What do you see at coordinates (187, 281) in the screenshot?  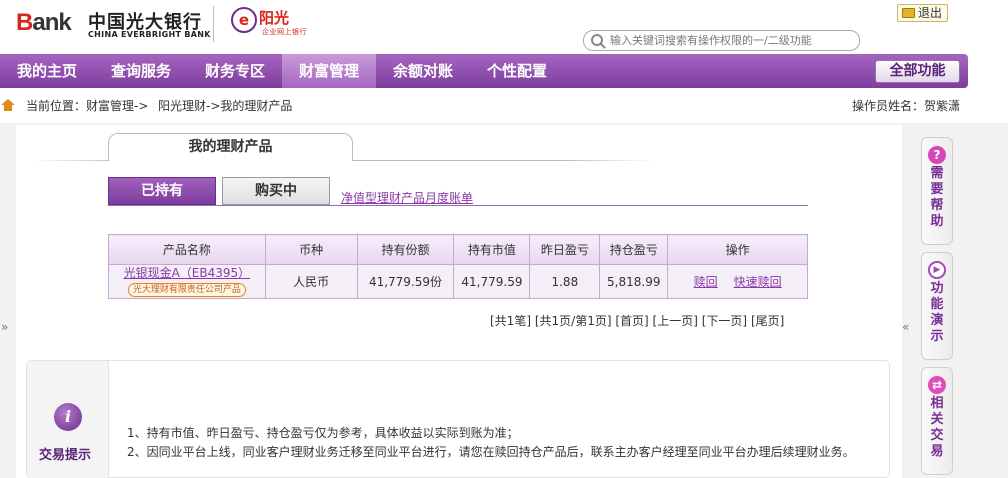 I see `cell-product: 光银现金A（EB4395） 光大理财有限责任公司产品` at bounding box center [187, 281].